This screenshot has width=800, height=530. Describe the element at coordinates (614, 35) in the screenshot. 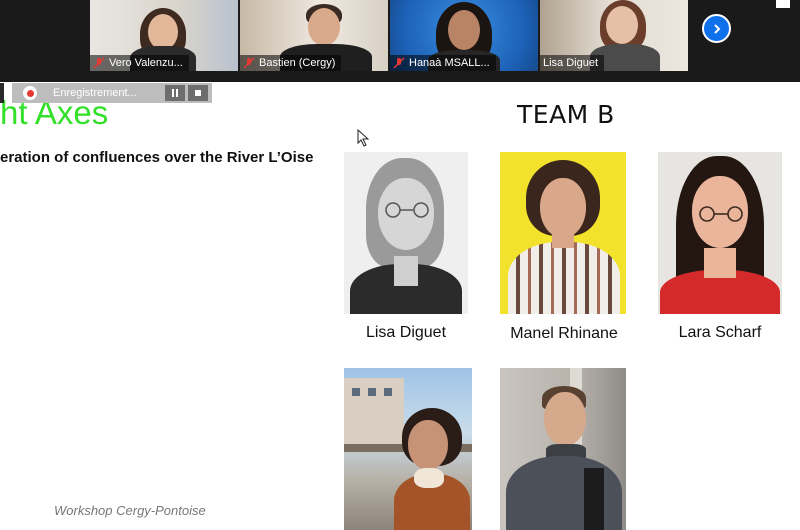

I see `participant-tile-active: Lisa Diguet` at that location.